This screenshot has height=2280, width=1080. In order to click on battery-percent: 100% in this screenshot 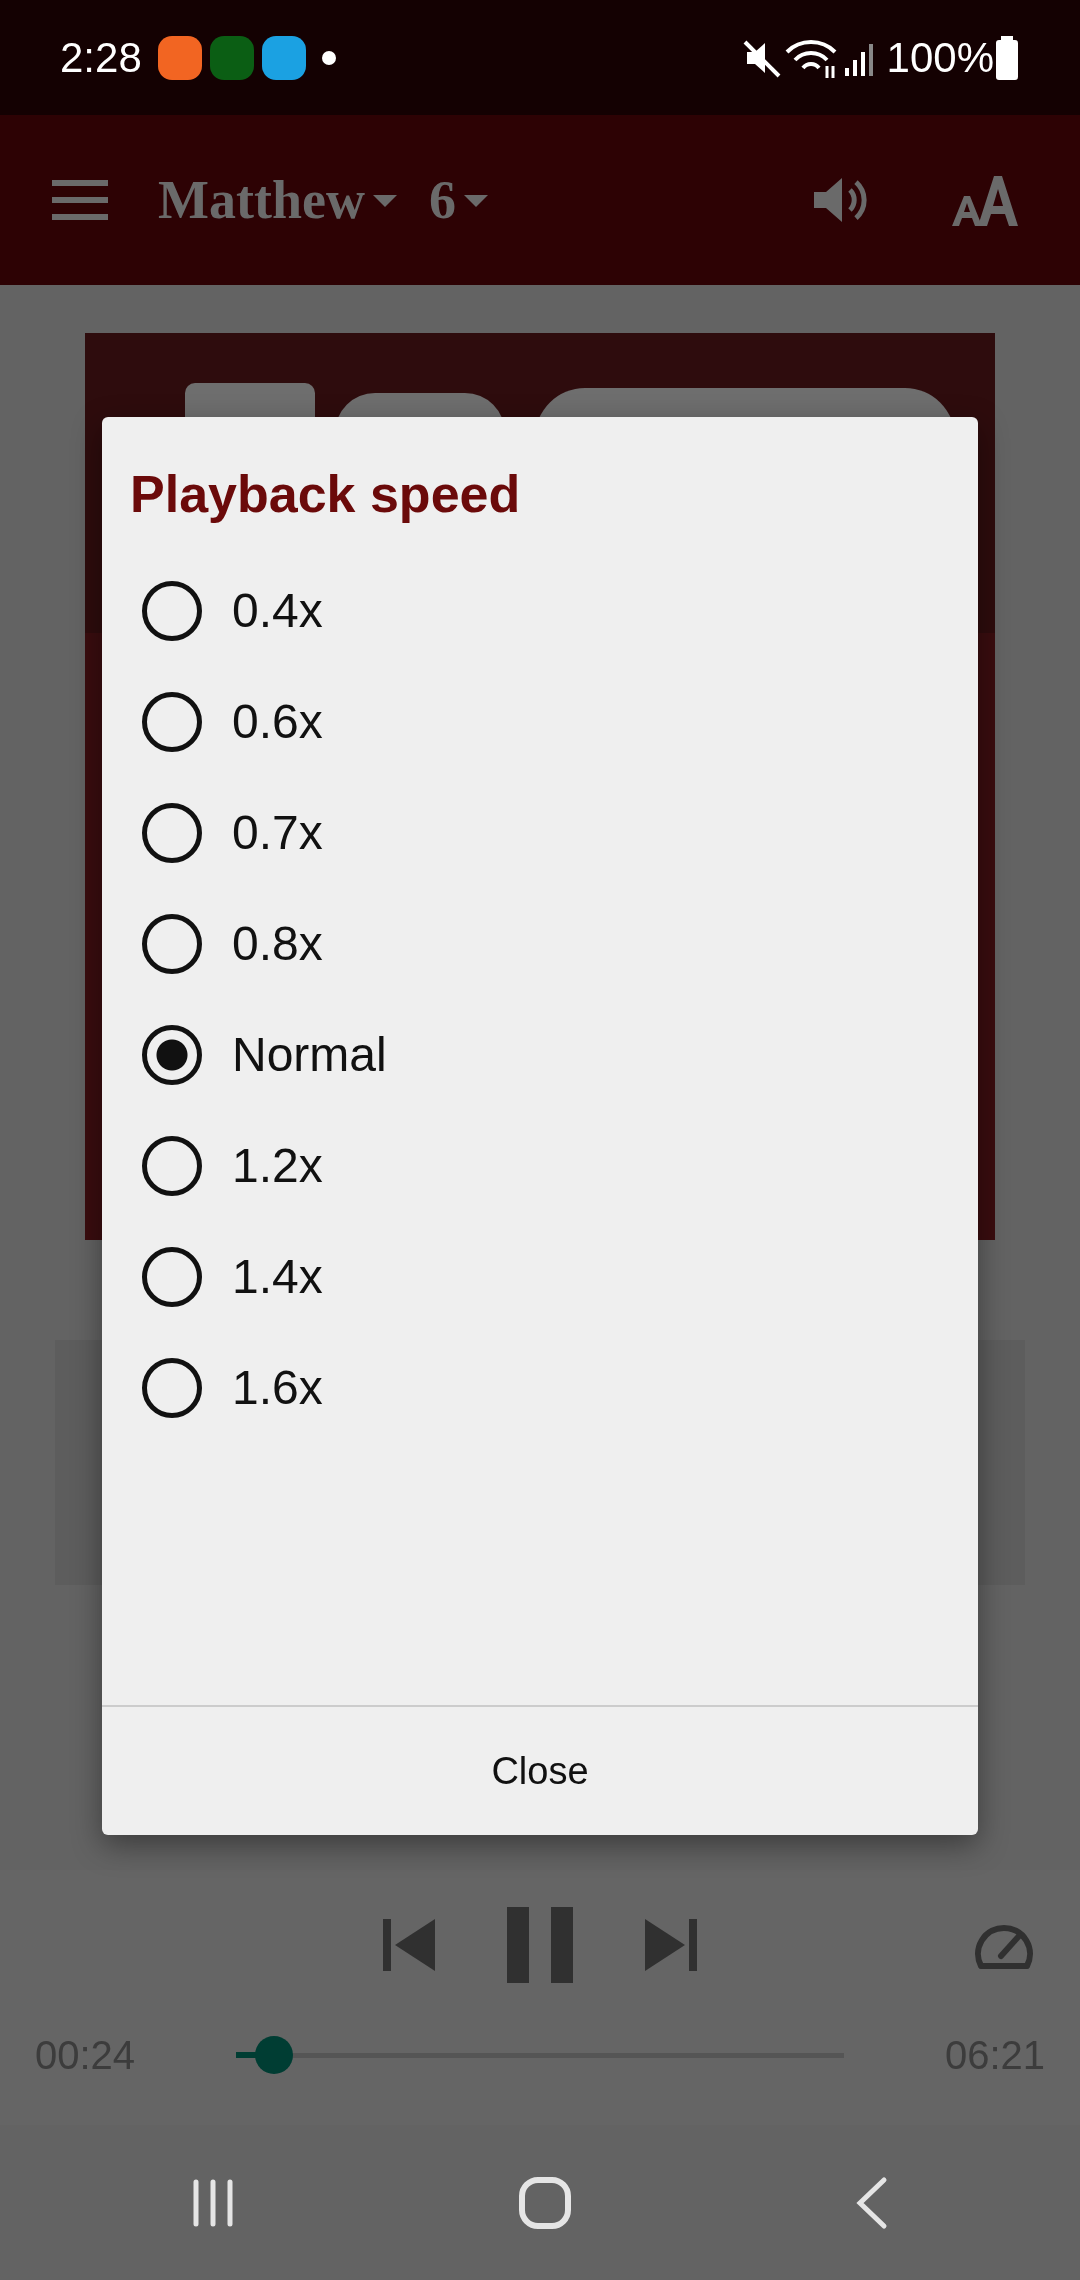, I will do `click(940, 58)`.